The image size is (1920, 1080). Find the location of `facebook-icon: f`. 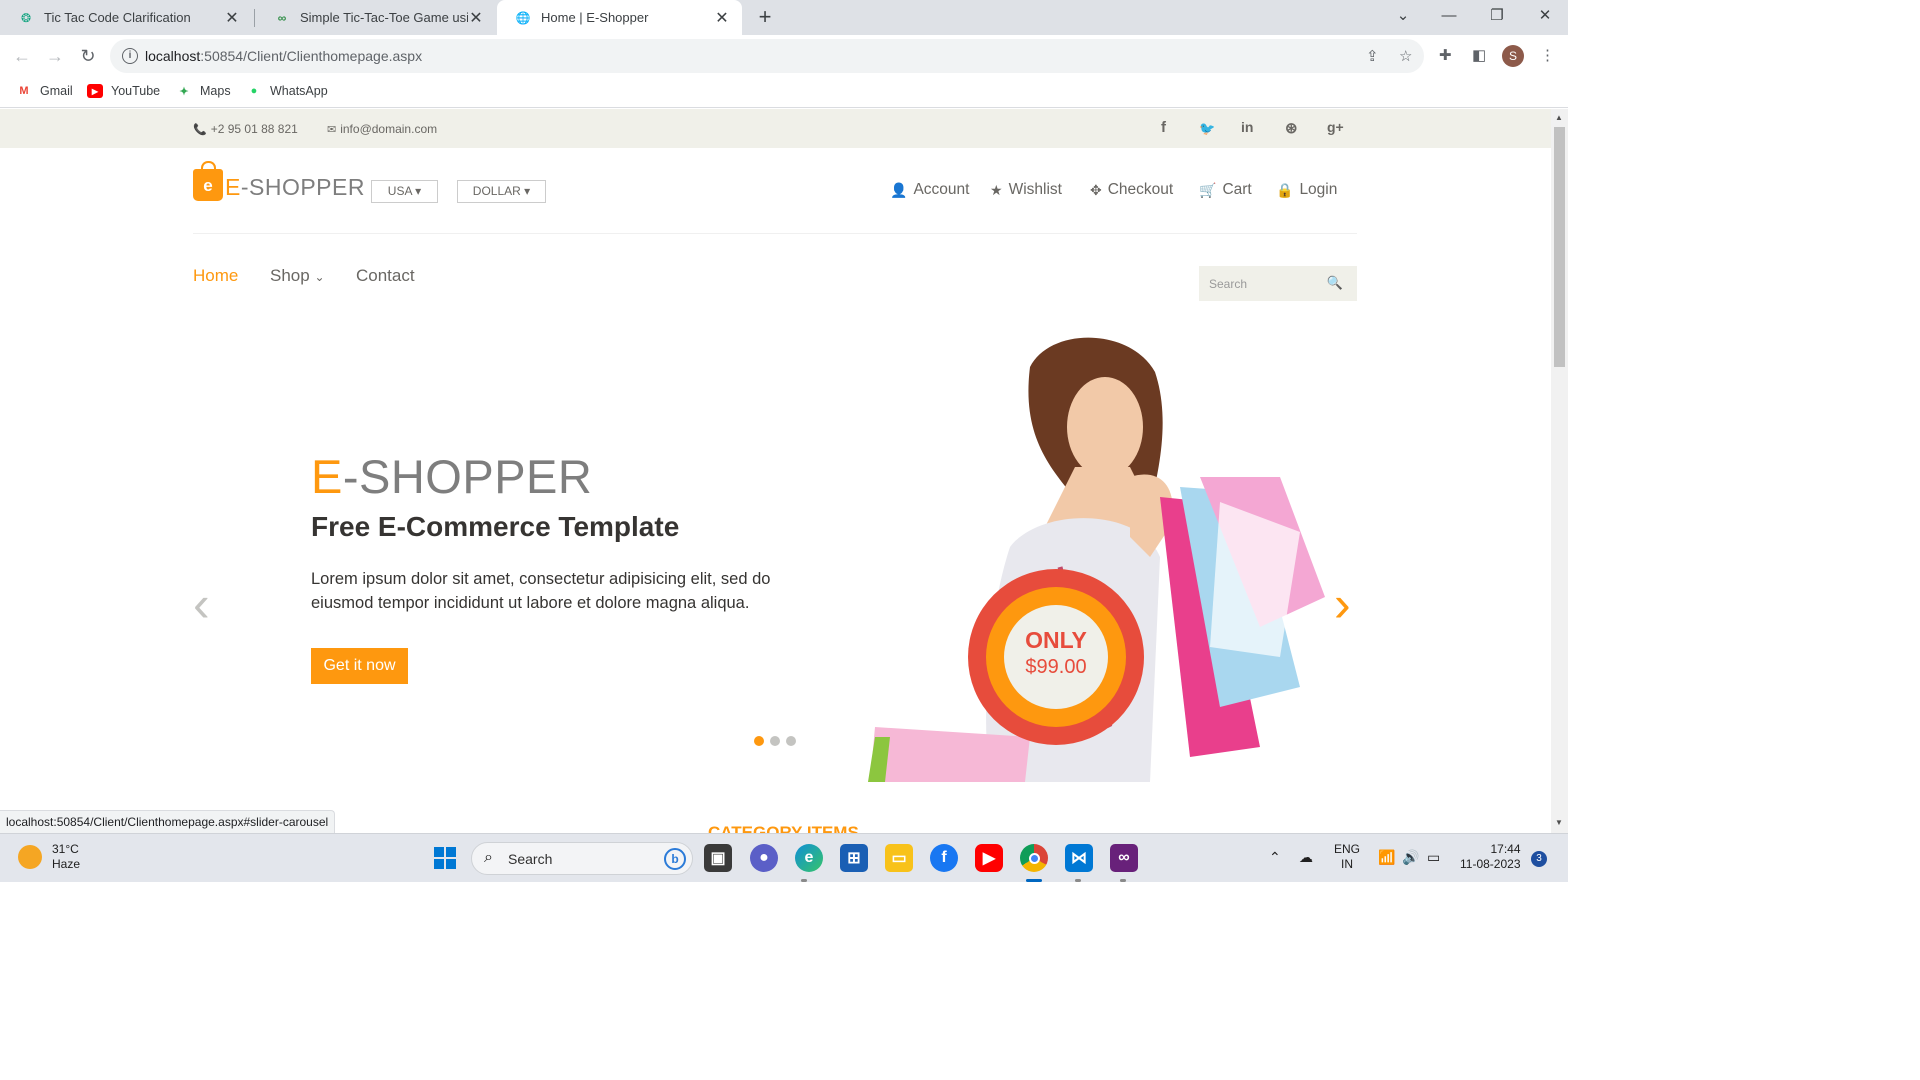

facebook-icon: f is located at coordinates (1163, 127).